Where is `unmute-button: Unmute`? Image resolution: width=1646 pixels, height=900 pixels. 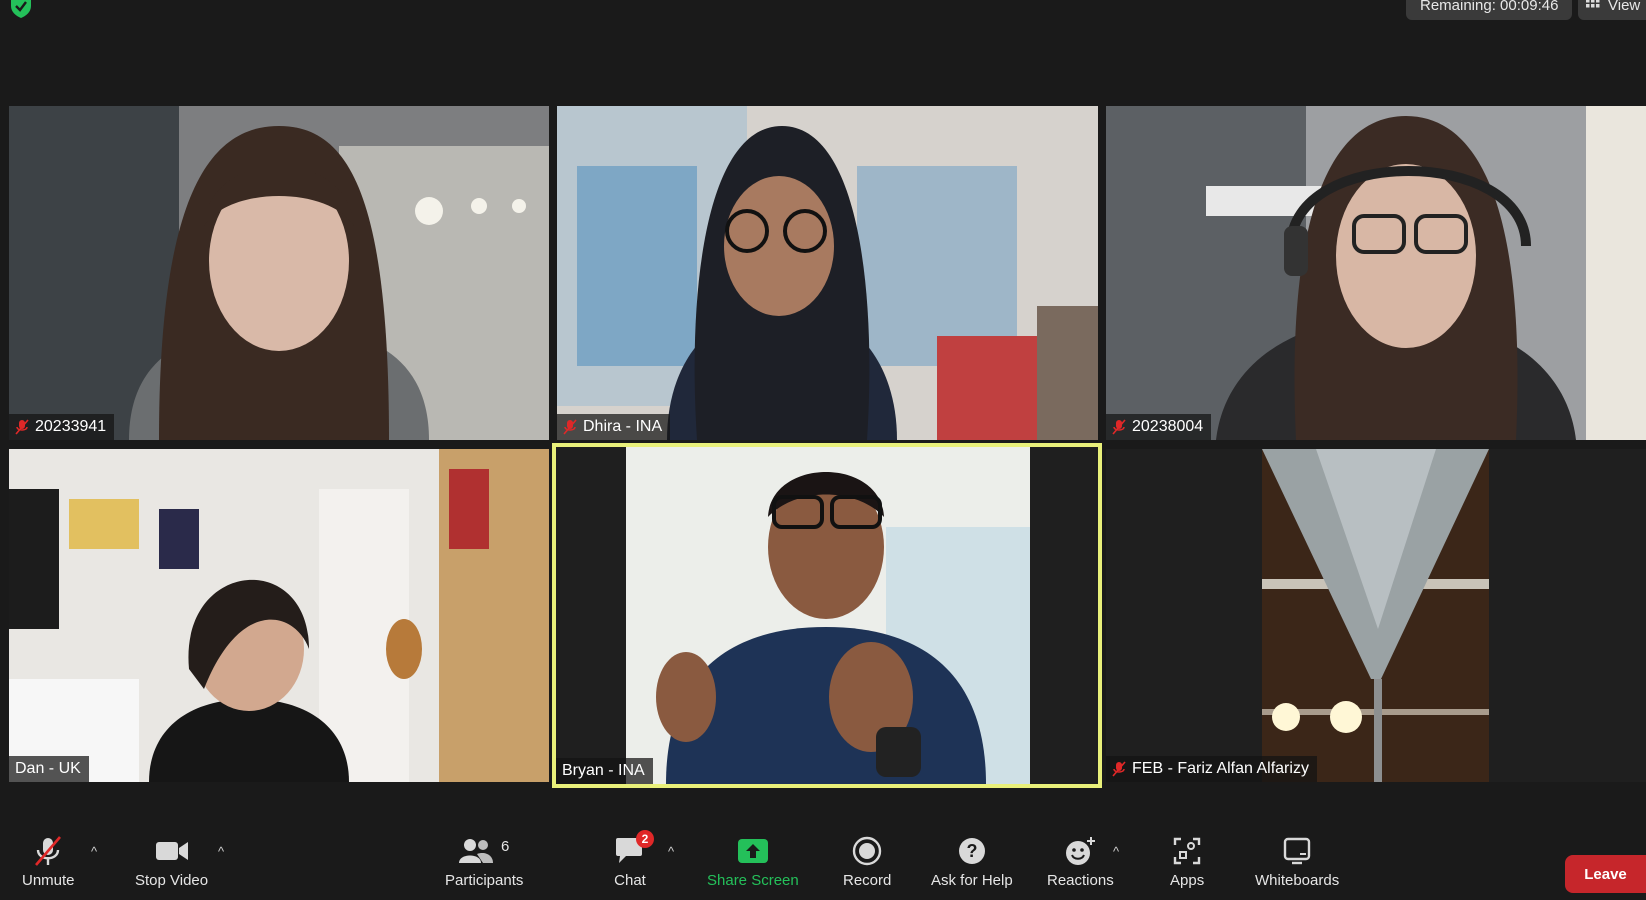 unmute-button: Unmute is located at coordinates (48, 861).